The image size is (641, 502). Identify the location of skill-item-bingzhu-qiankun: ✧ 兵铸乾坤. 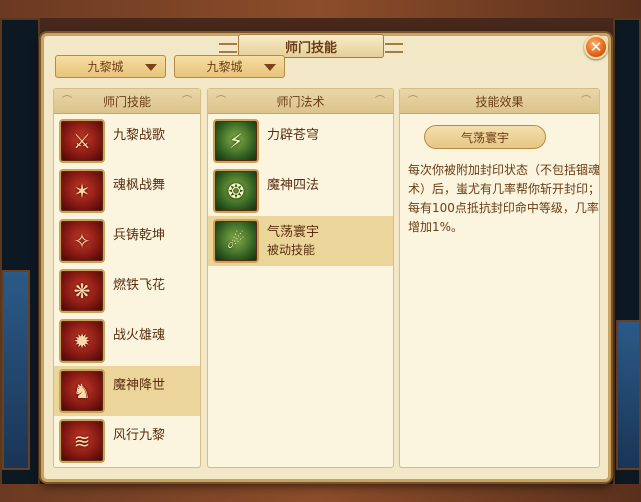
(127, 241).